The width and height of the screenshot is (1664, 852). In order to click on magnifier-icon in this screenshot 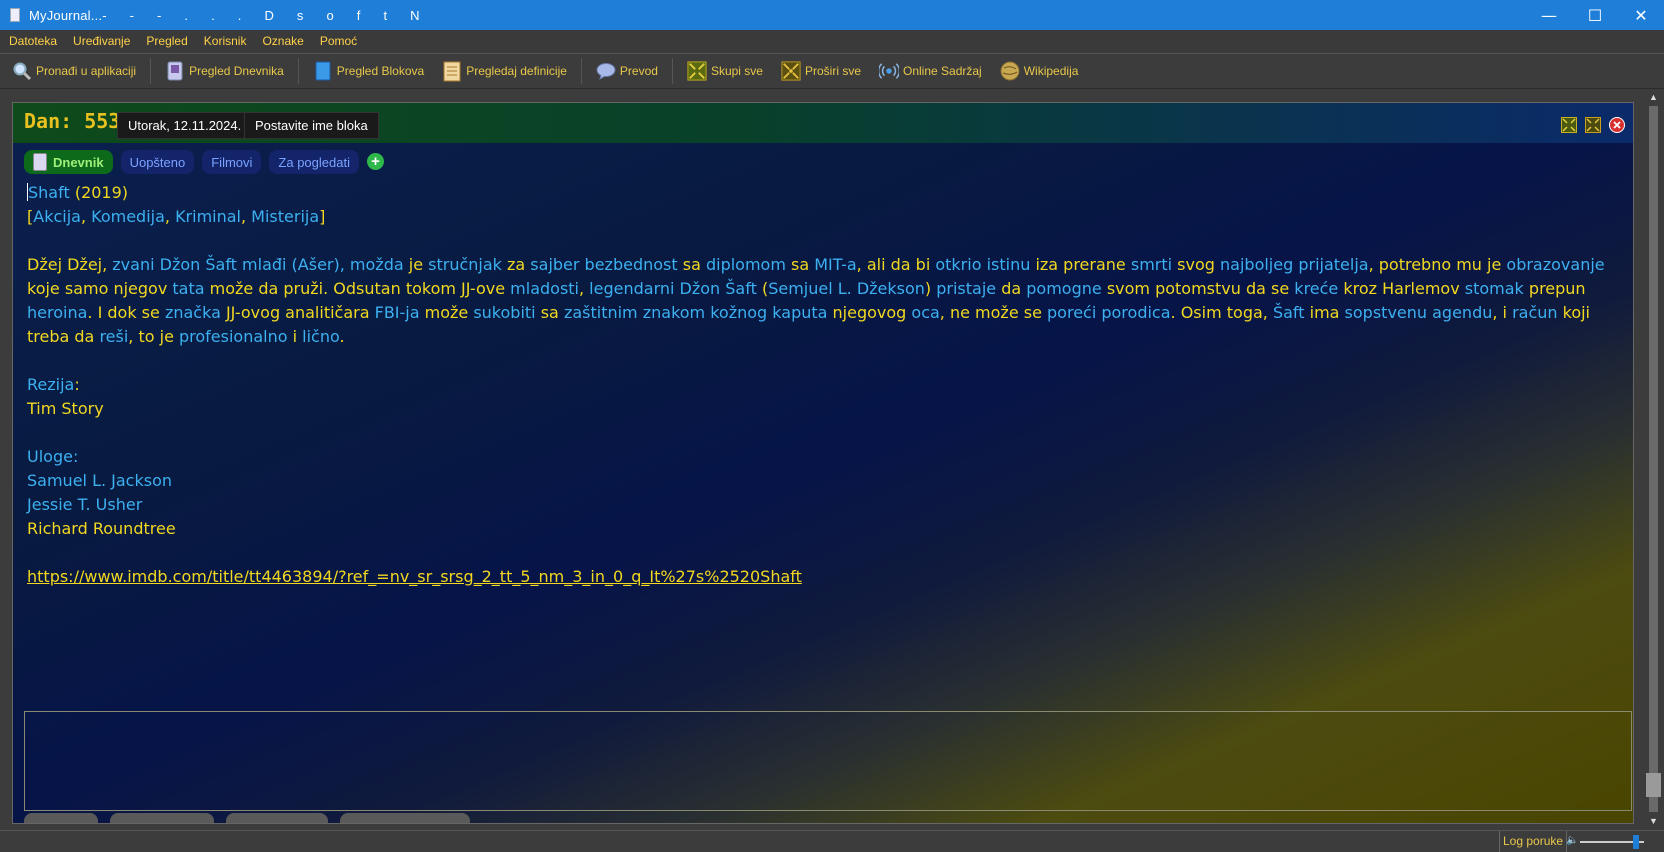, I will do `click(22, 71)`.